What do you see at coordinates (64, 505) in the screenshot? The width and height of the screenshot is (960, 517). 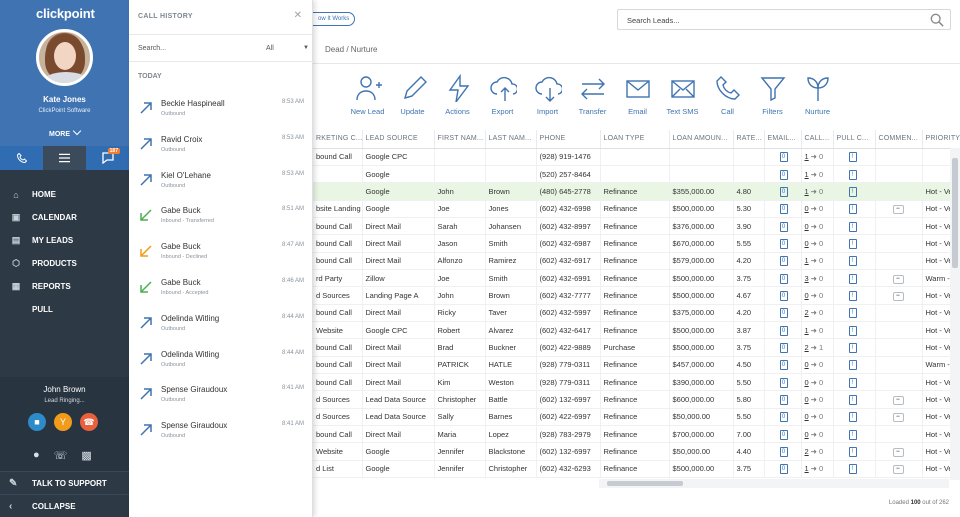 I see `collapse-button: ‹ COLLAPSE` at bounding box center [64, 505].